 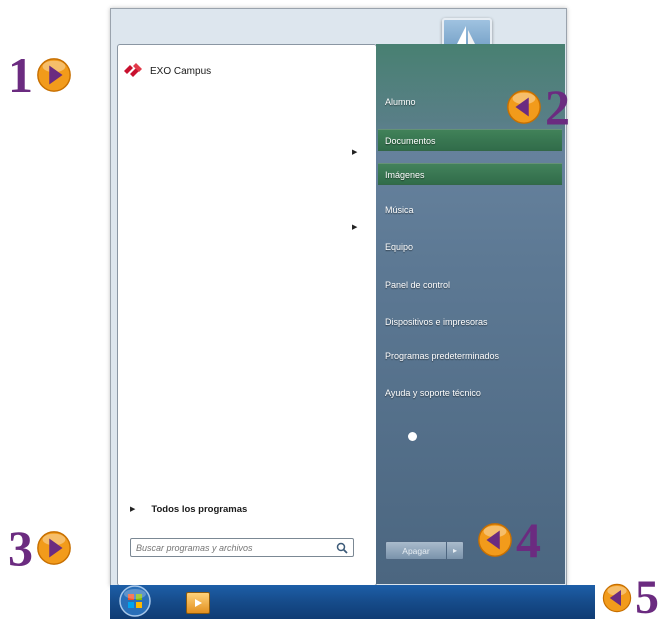 I want to click on all-programs-label: Todos los programas, so click(x=199, y=509).